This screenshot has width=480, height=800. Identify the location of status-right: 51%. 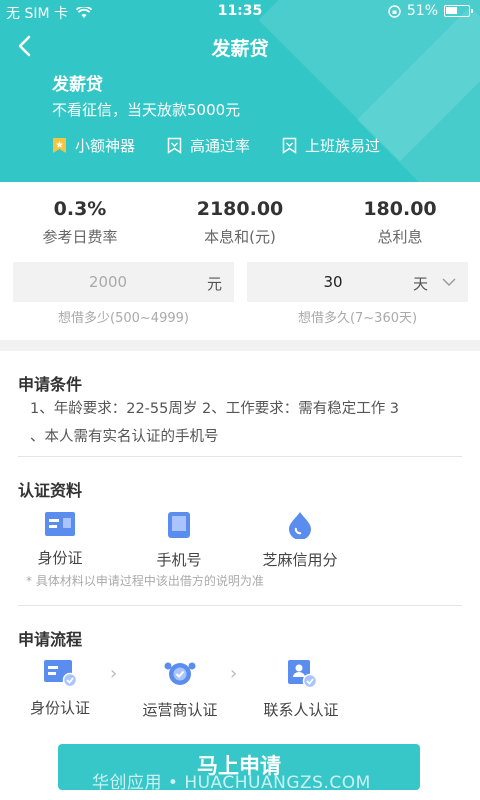
(430, 11).